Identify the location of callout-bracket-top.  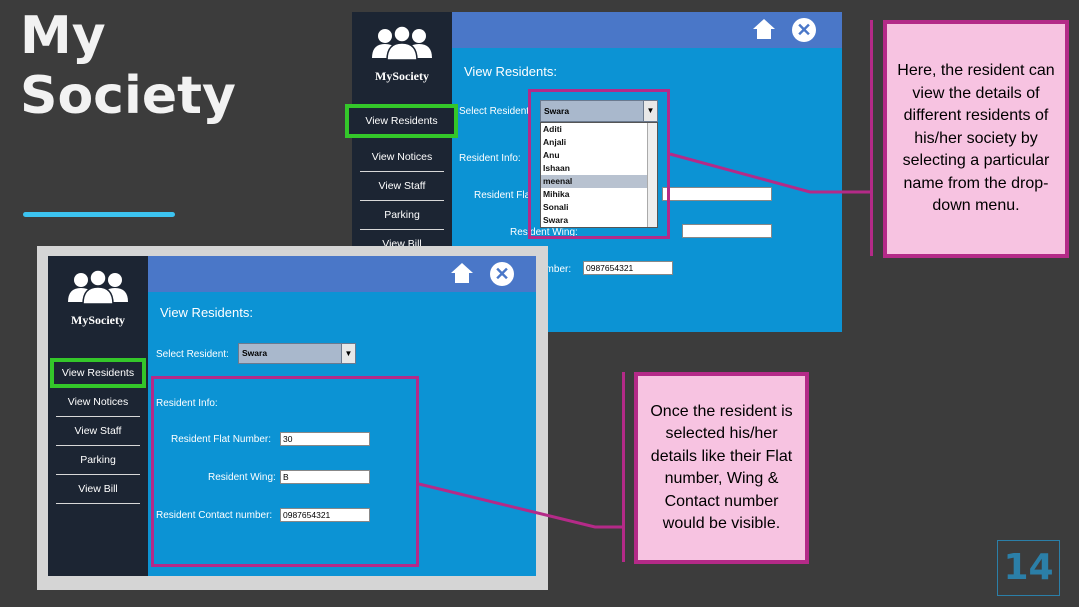
(871, 138).